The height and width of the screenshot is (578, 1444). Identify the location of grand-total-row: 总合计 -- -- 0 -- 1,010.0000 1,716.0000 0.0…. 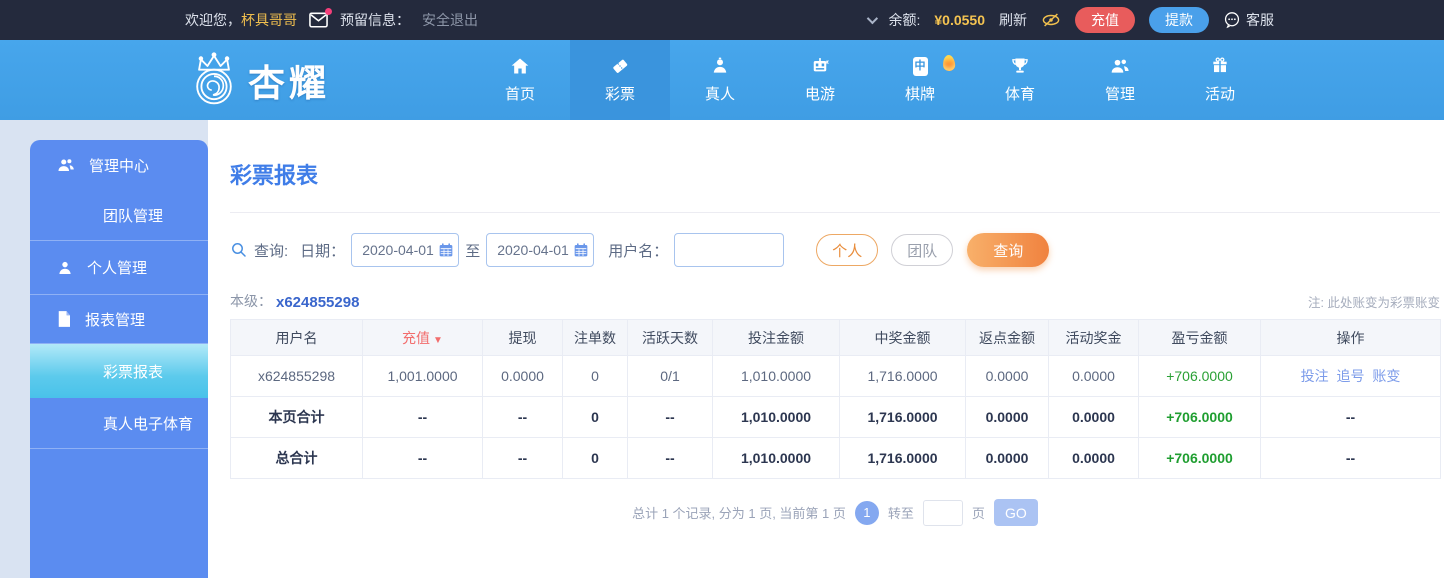
(835, 458).